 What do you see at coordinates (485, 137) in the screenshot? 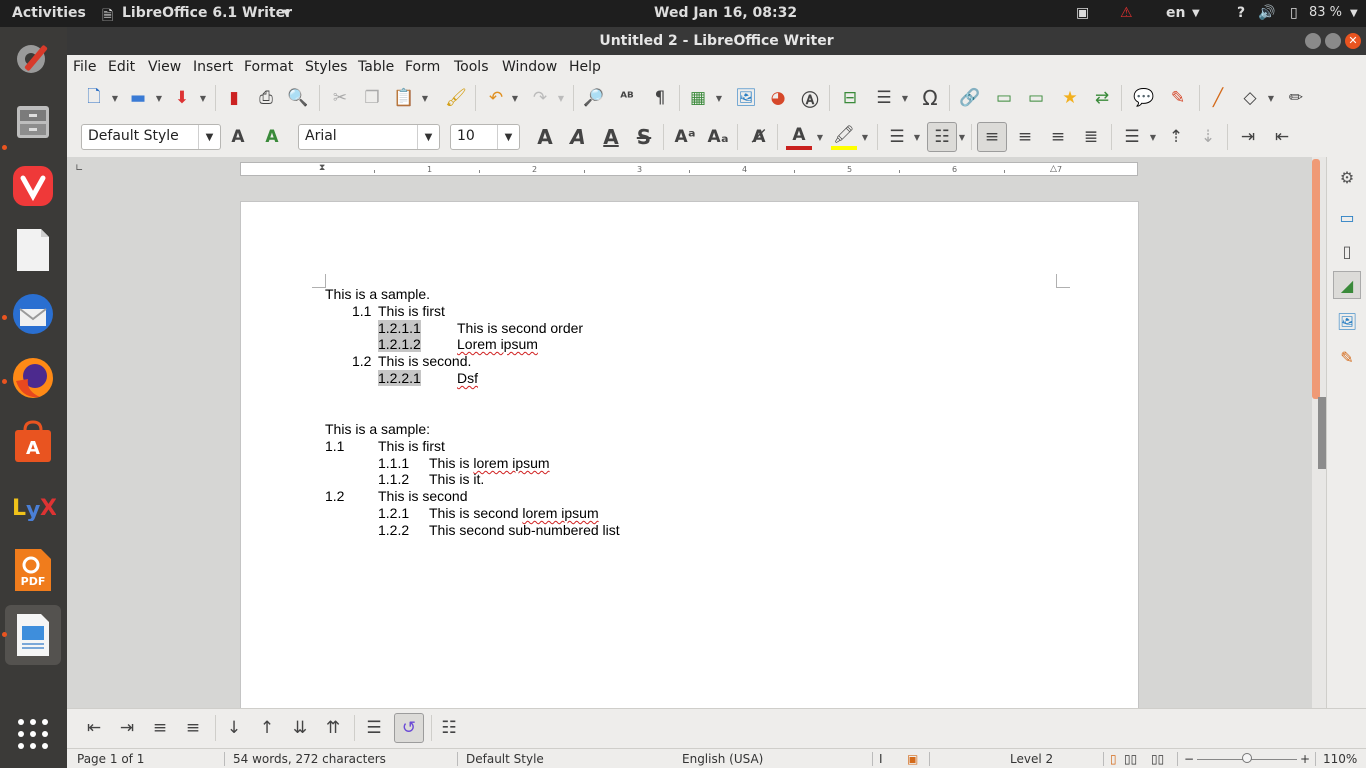
I see `font-size-combo: 10 ▼` at bounding box center [485, 137].